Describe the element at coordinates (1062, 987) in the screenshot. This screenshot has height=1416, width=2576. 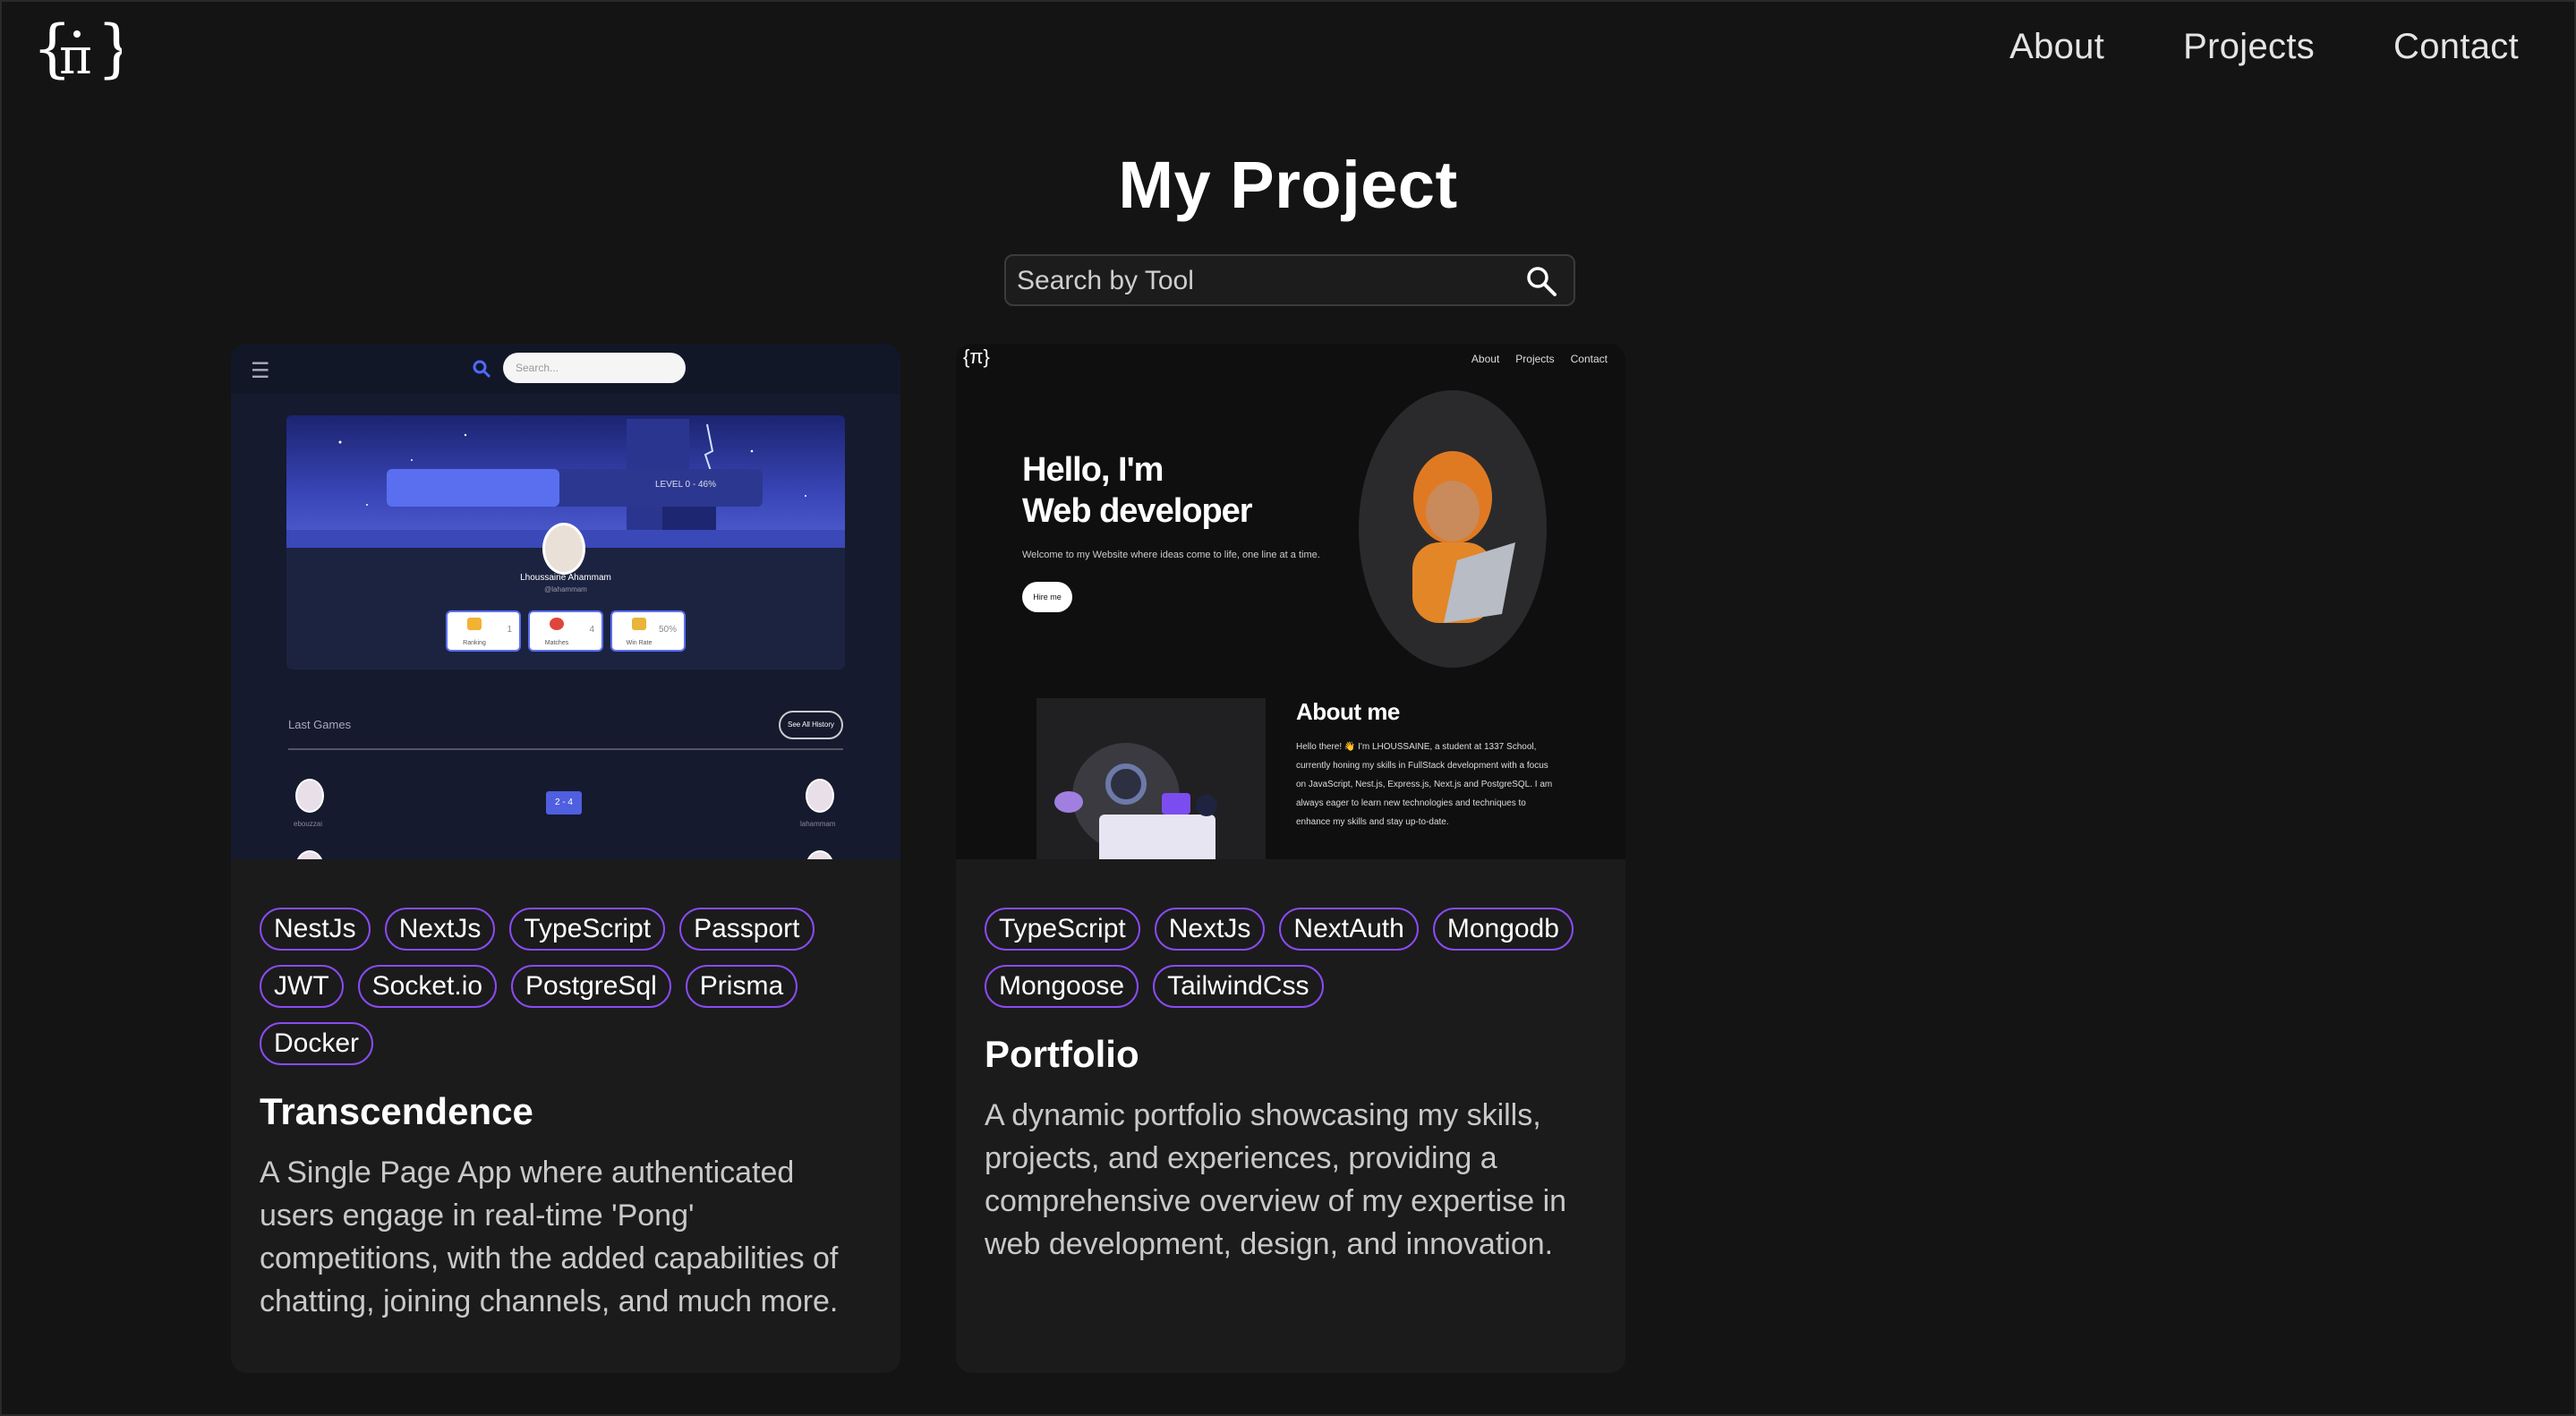
I see `tag: Mongoose` at that location.